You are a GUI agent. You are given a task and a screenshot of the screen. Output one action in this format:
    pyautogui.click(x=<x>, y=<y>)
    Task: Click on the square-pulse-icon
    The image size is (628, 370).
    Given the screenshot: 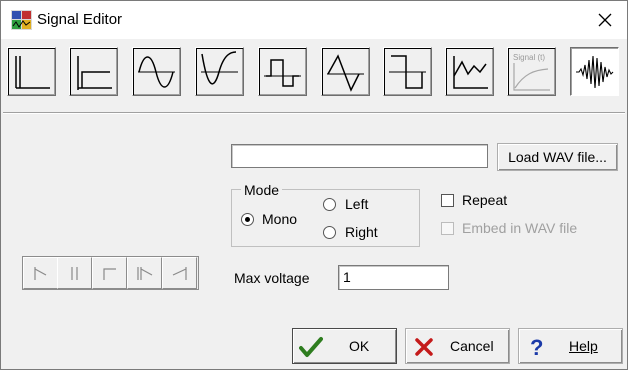 What is the action you would take?
    pyautogui.click(x=282, y=73)
    